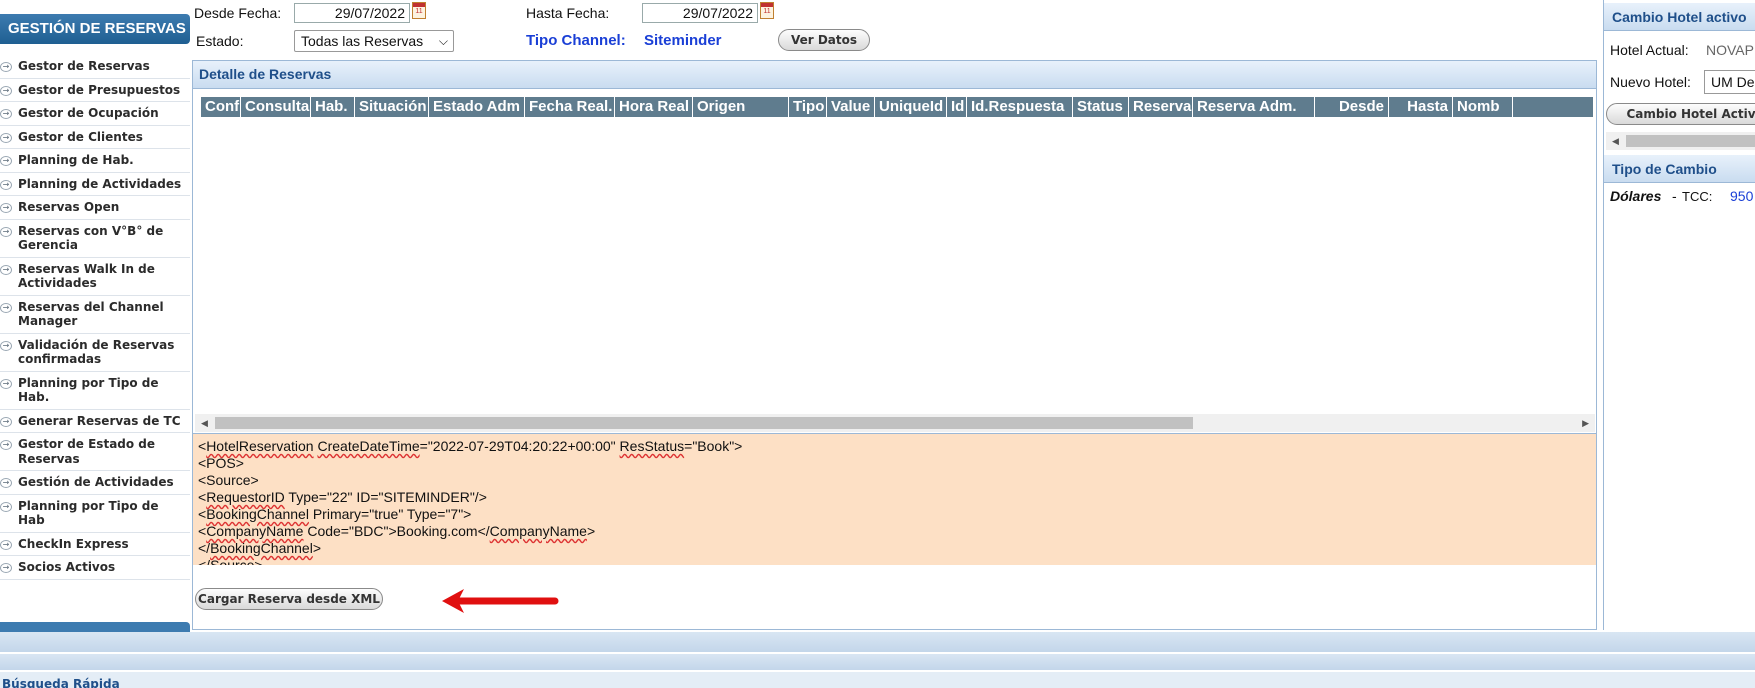  Describe the element at coordinates (1649, 50) in the screenshot. I see `hotel-actual-label: Hotel Actual:` at that location.